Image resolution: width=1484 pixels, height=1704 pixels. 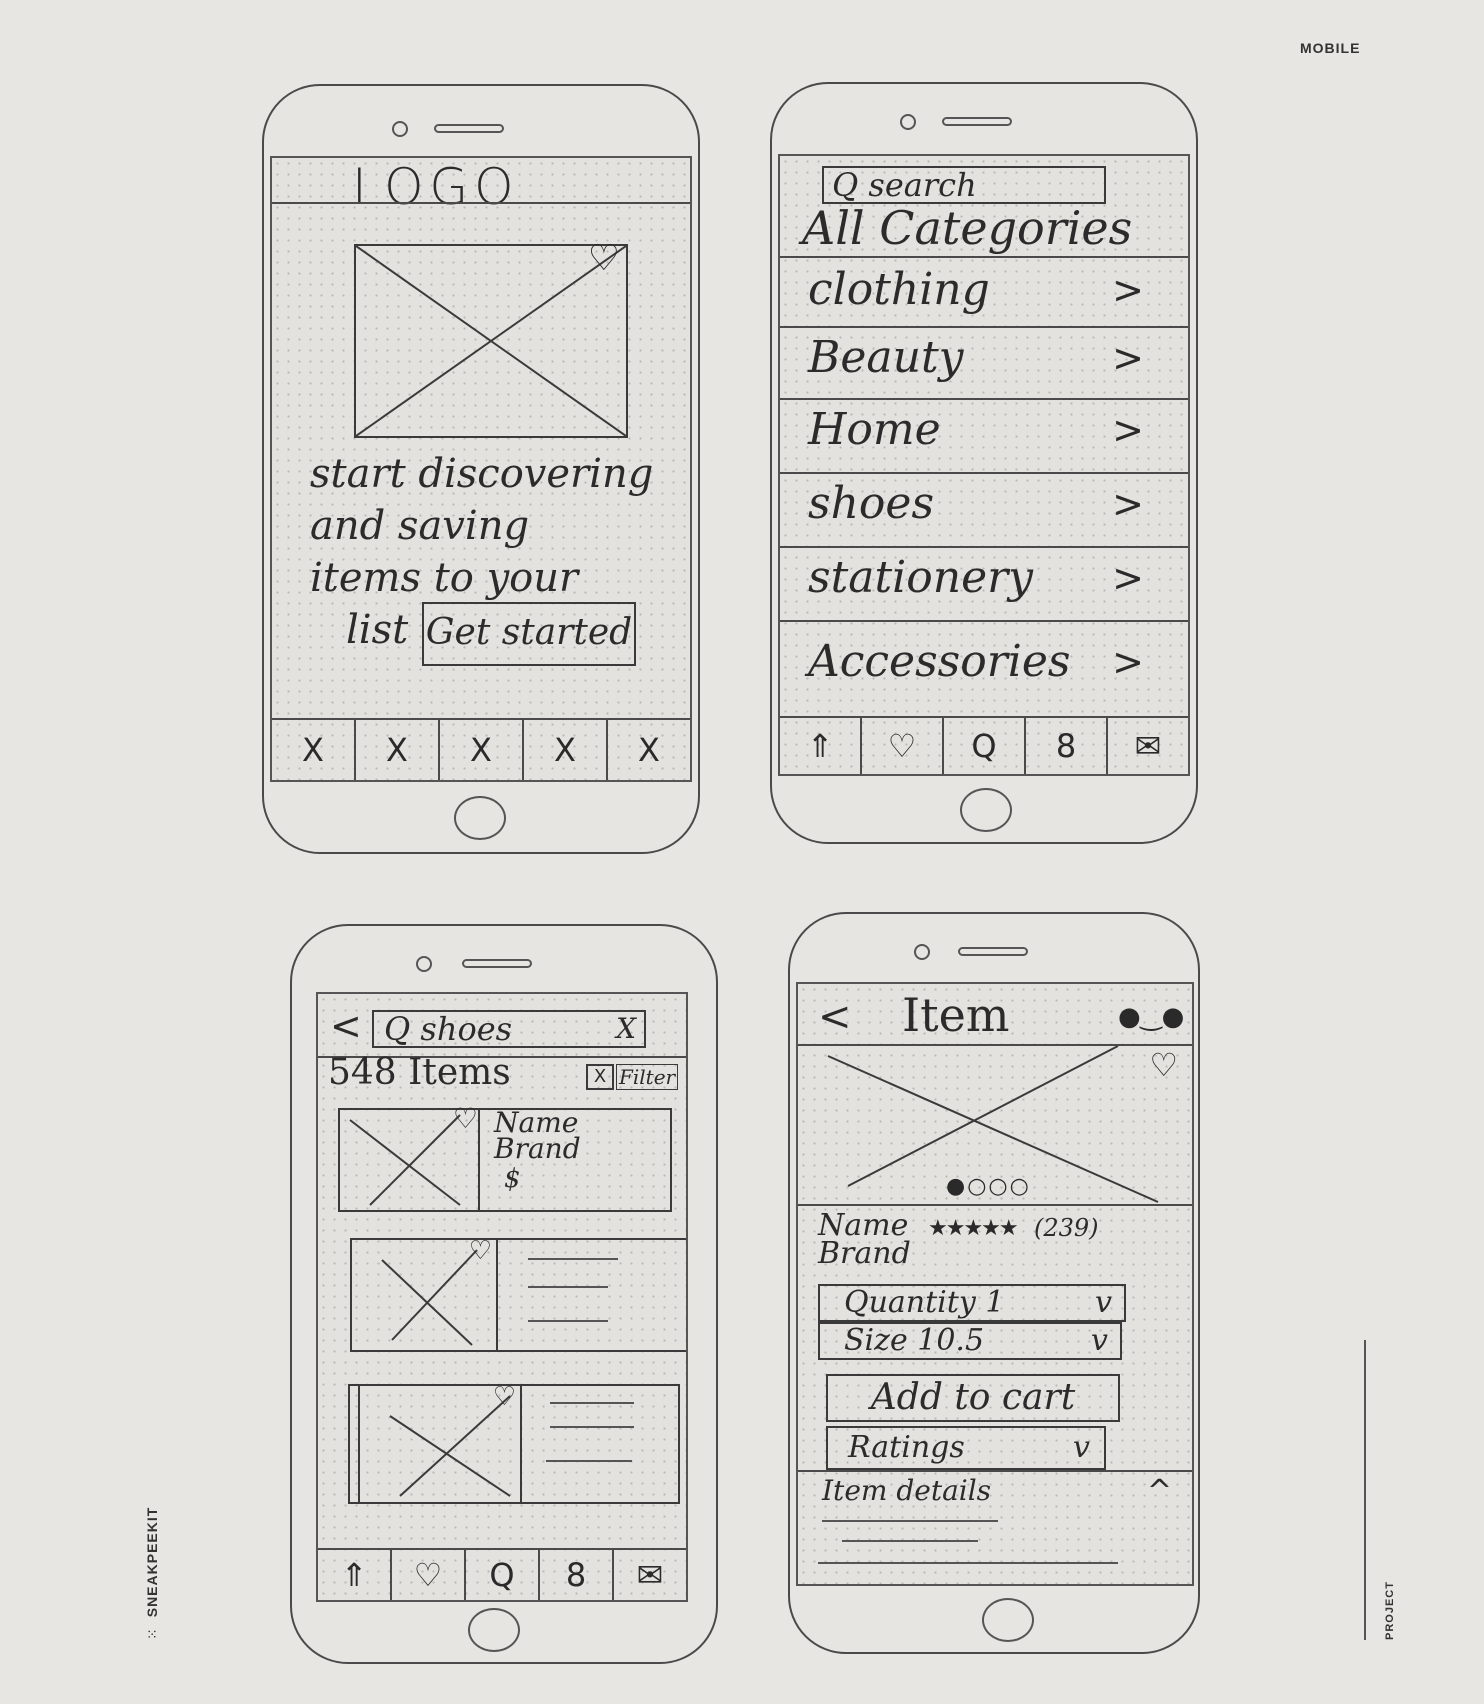 I want to click on tab-placeholder-5: X, so click(x=649, y=750).